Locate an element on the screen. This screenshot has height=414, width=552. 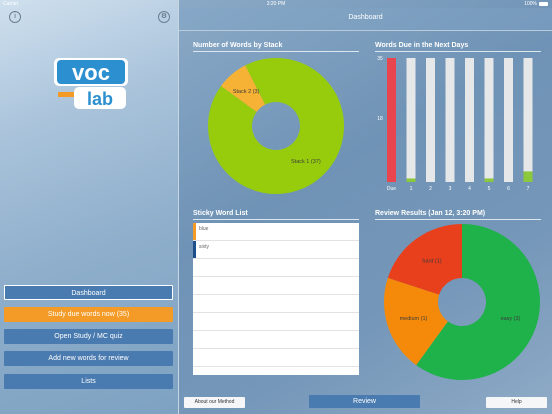
review-donut-chart: easy (3) medium (1) hard (1) is located at coordinates (462, 302).